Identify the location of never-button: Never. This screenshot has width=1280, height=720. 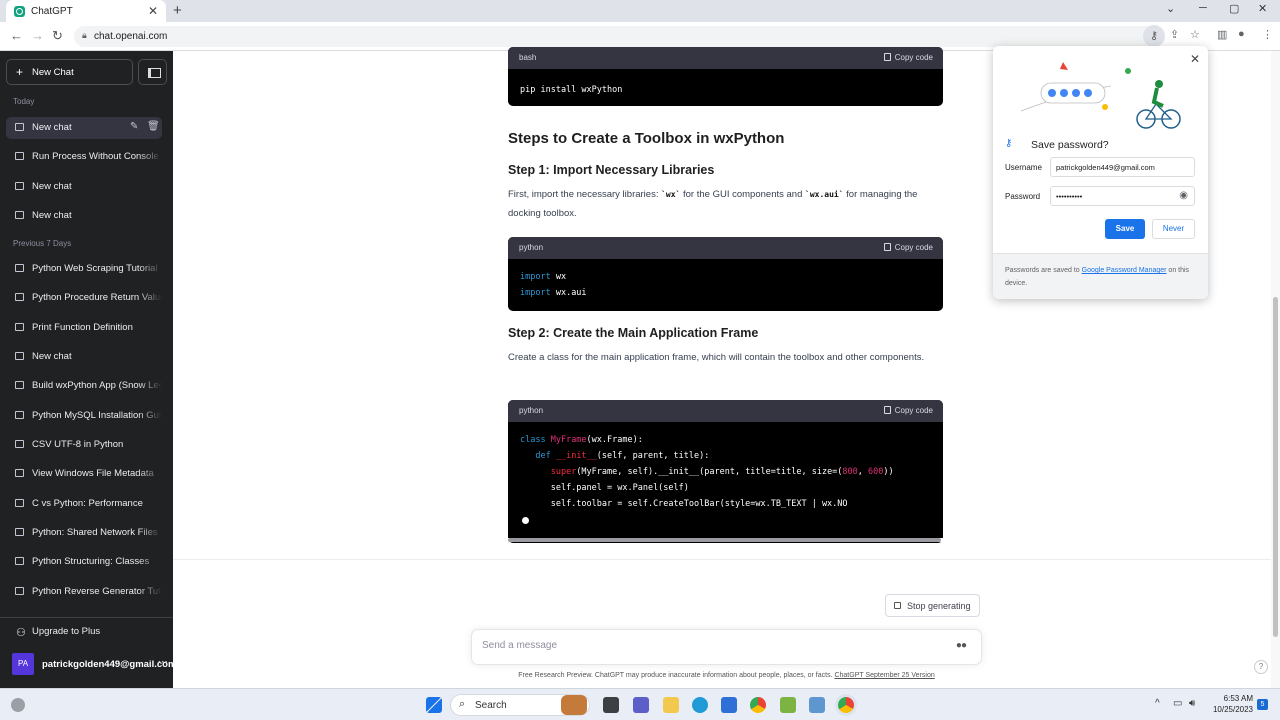
(1173, 229).